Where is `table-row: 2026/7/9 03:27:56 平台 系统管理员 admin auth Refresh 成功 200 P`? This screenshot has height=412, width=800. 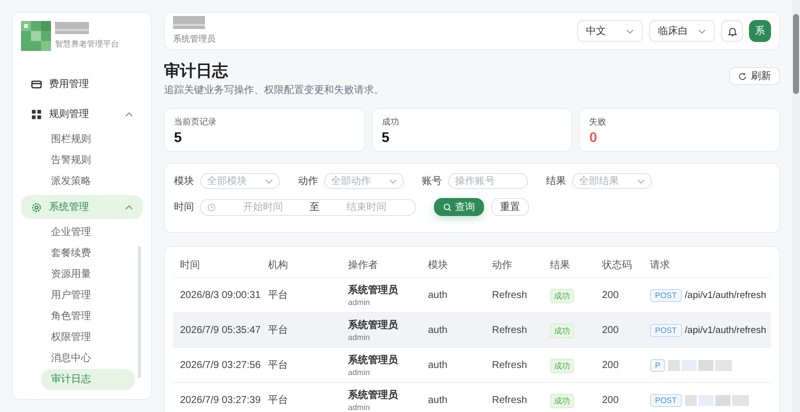 table-row: 2026/7/9 03:27:56 平台 系统管理员 admin auth Refresh 成功 200 P is located at coordinates (472, 365).